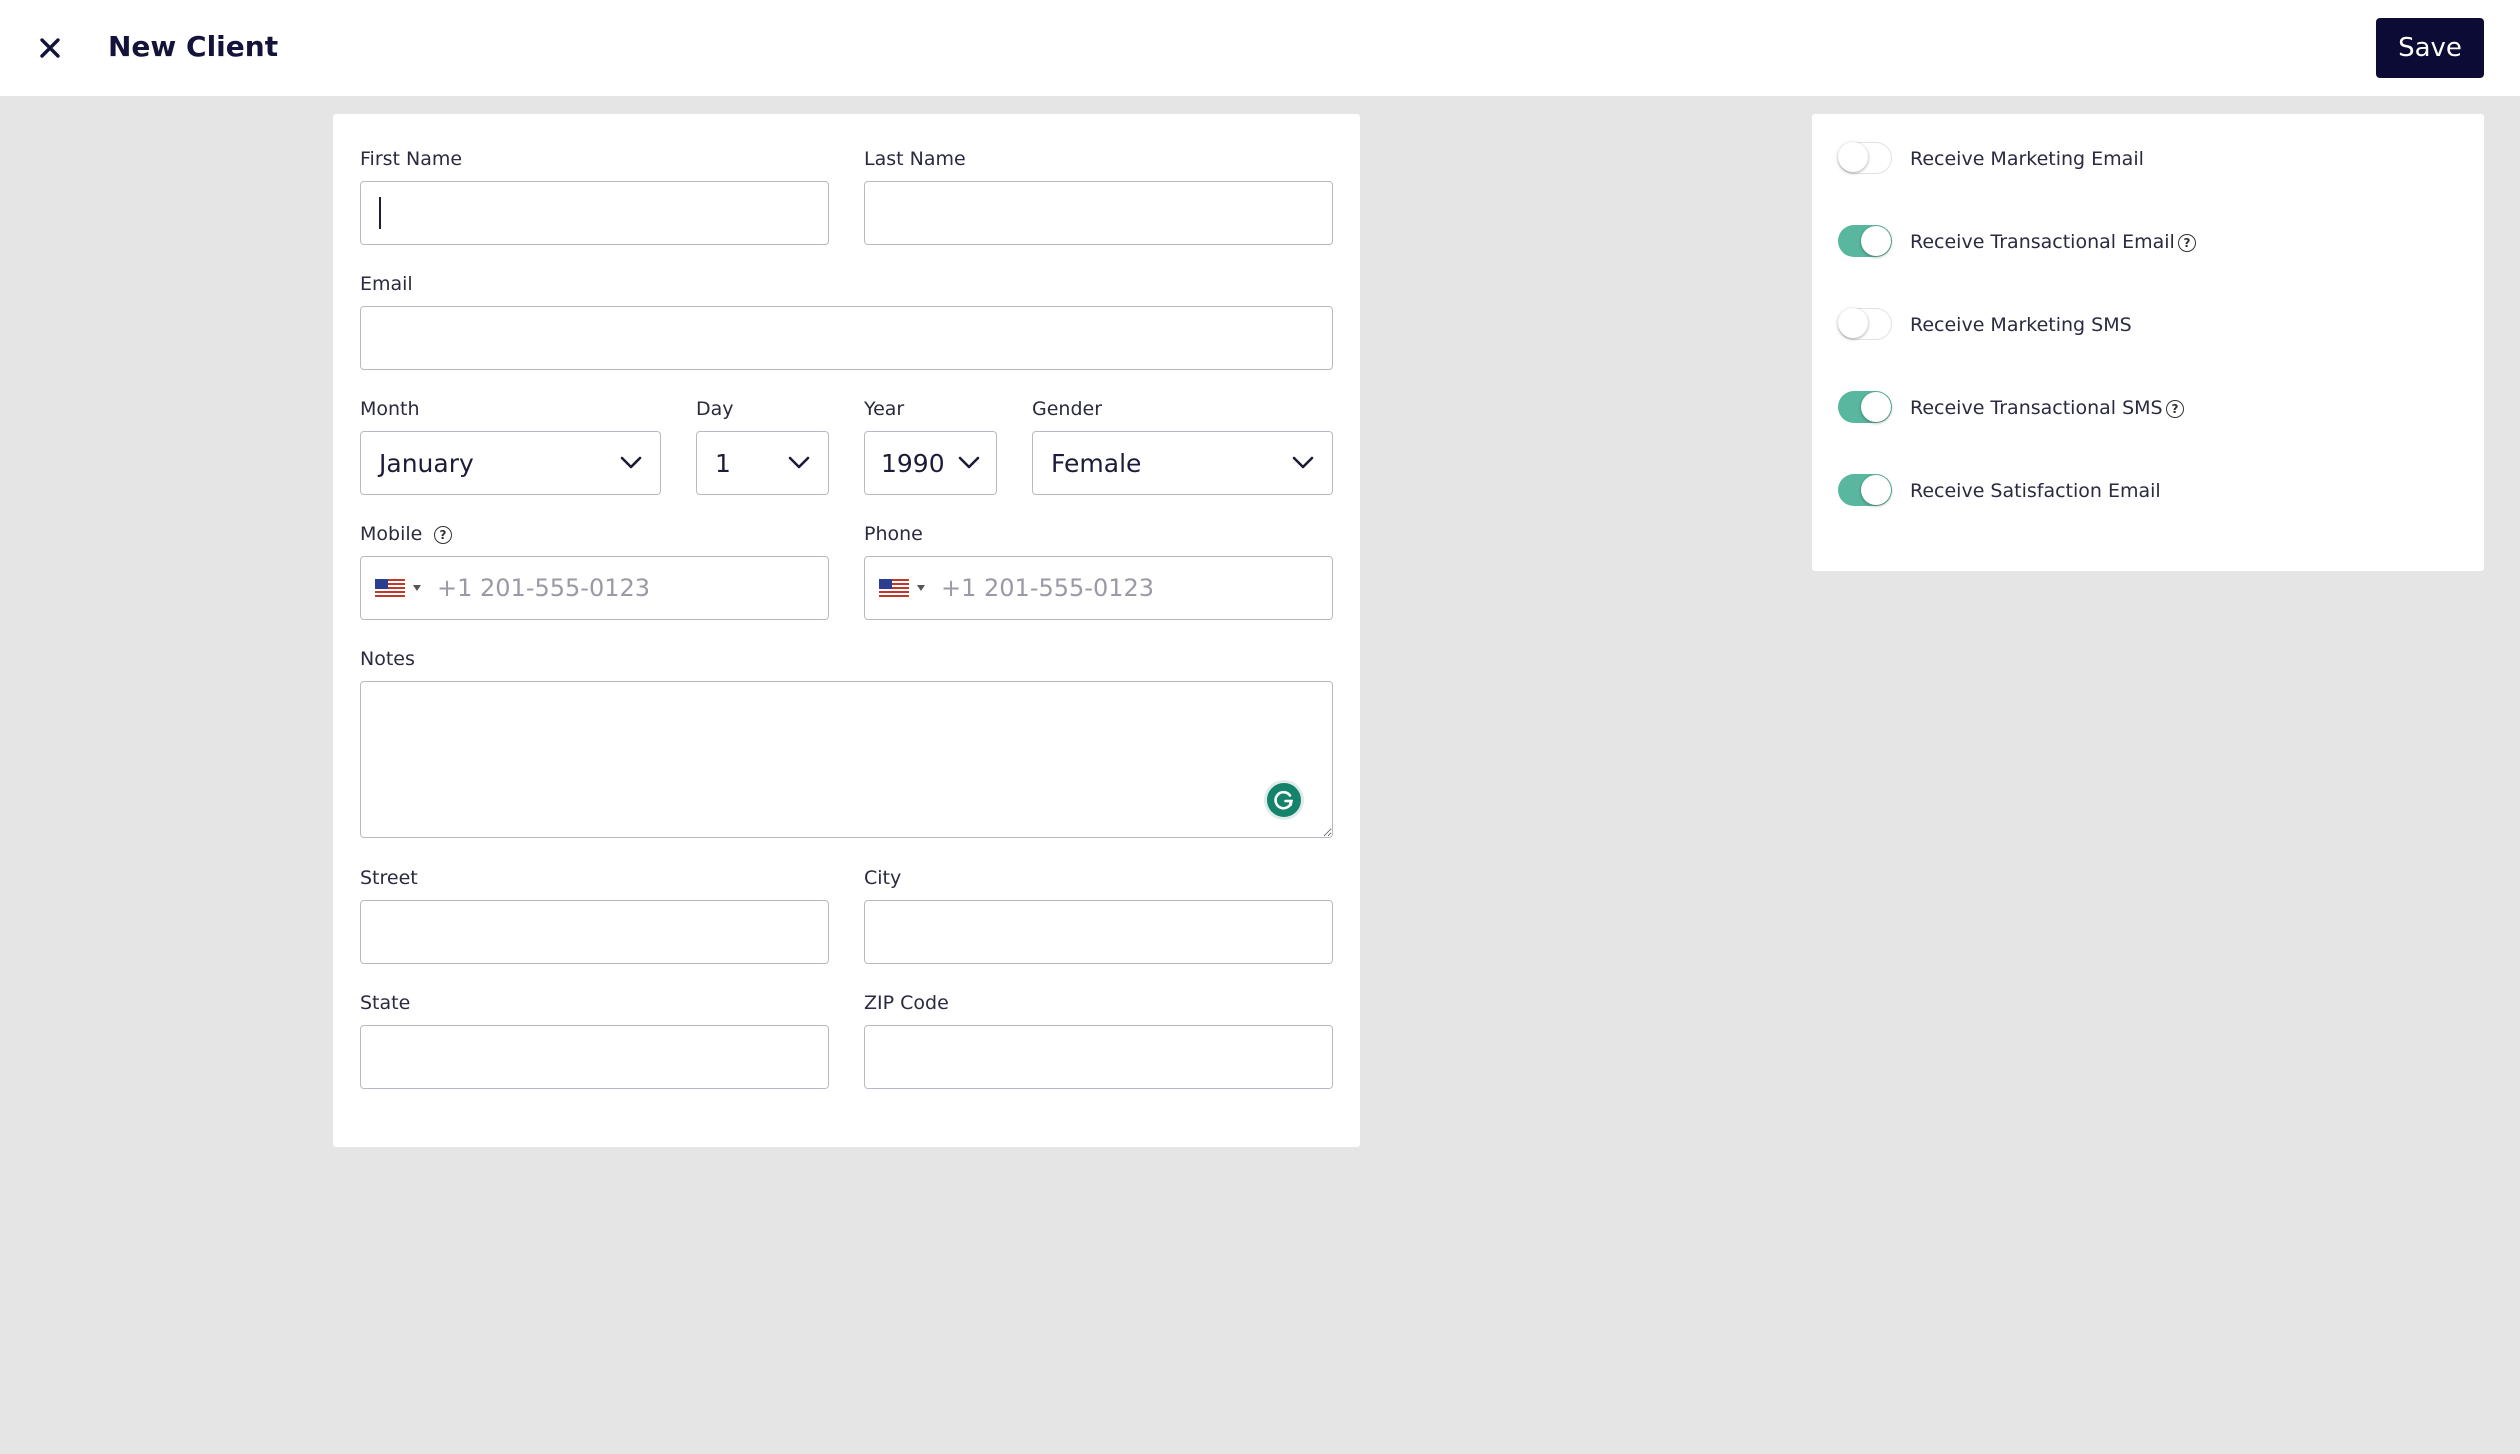 This screenshot has width=2520, height=1454. What do you see at coordinates (913, 463) in the screenshot?
I see `year-value: 1990` at bounding box center [913, 463].